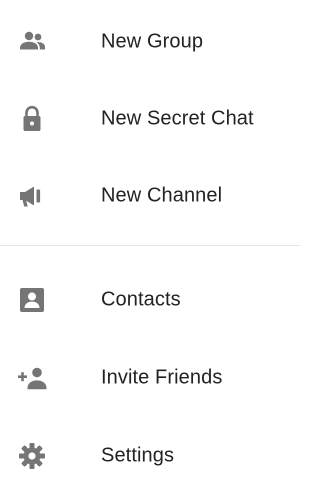  I want to click on lock-icon, so click(32, 119).